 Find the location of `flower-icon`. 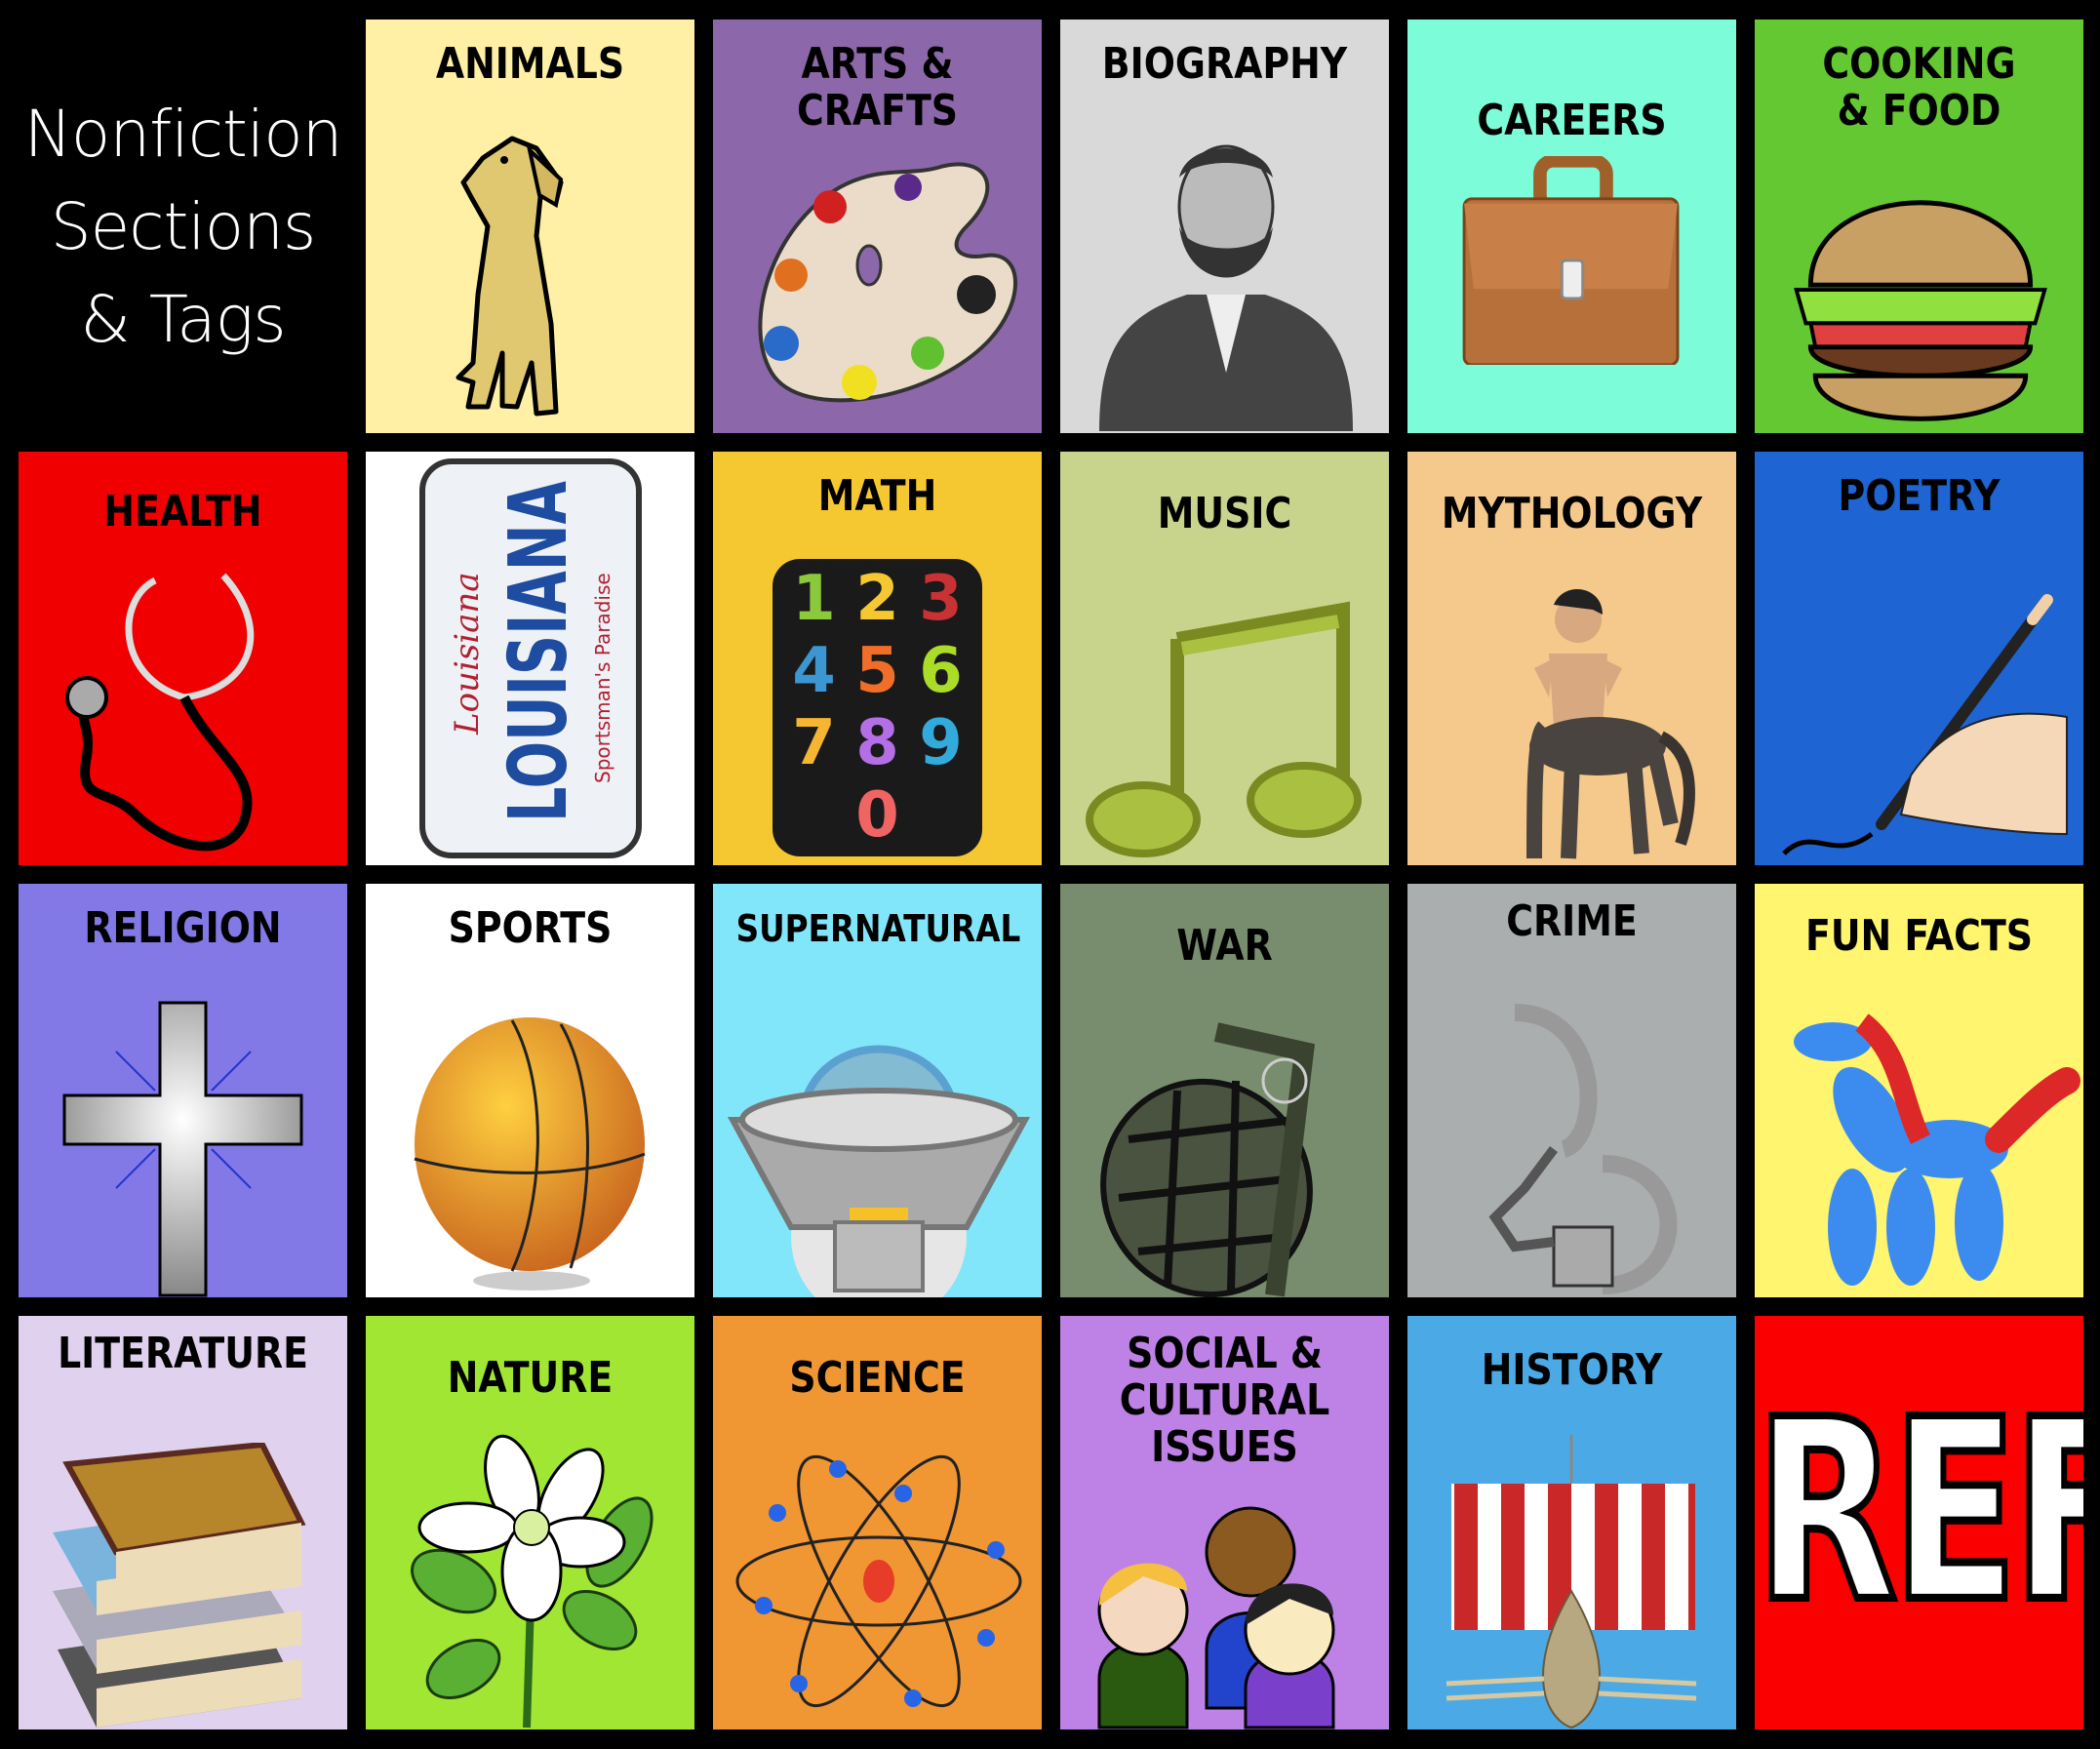

flower-icon is located at coordinates (530, 1581).